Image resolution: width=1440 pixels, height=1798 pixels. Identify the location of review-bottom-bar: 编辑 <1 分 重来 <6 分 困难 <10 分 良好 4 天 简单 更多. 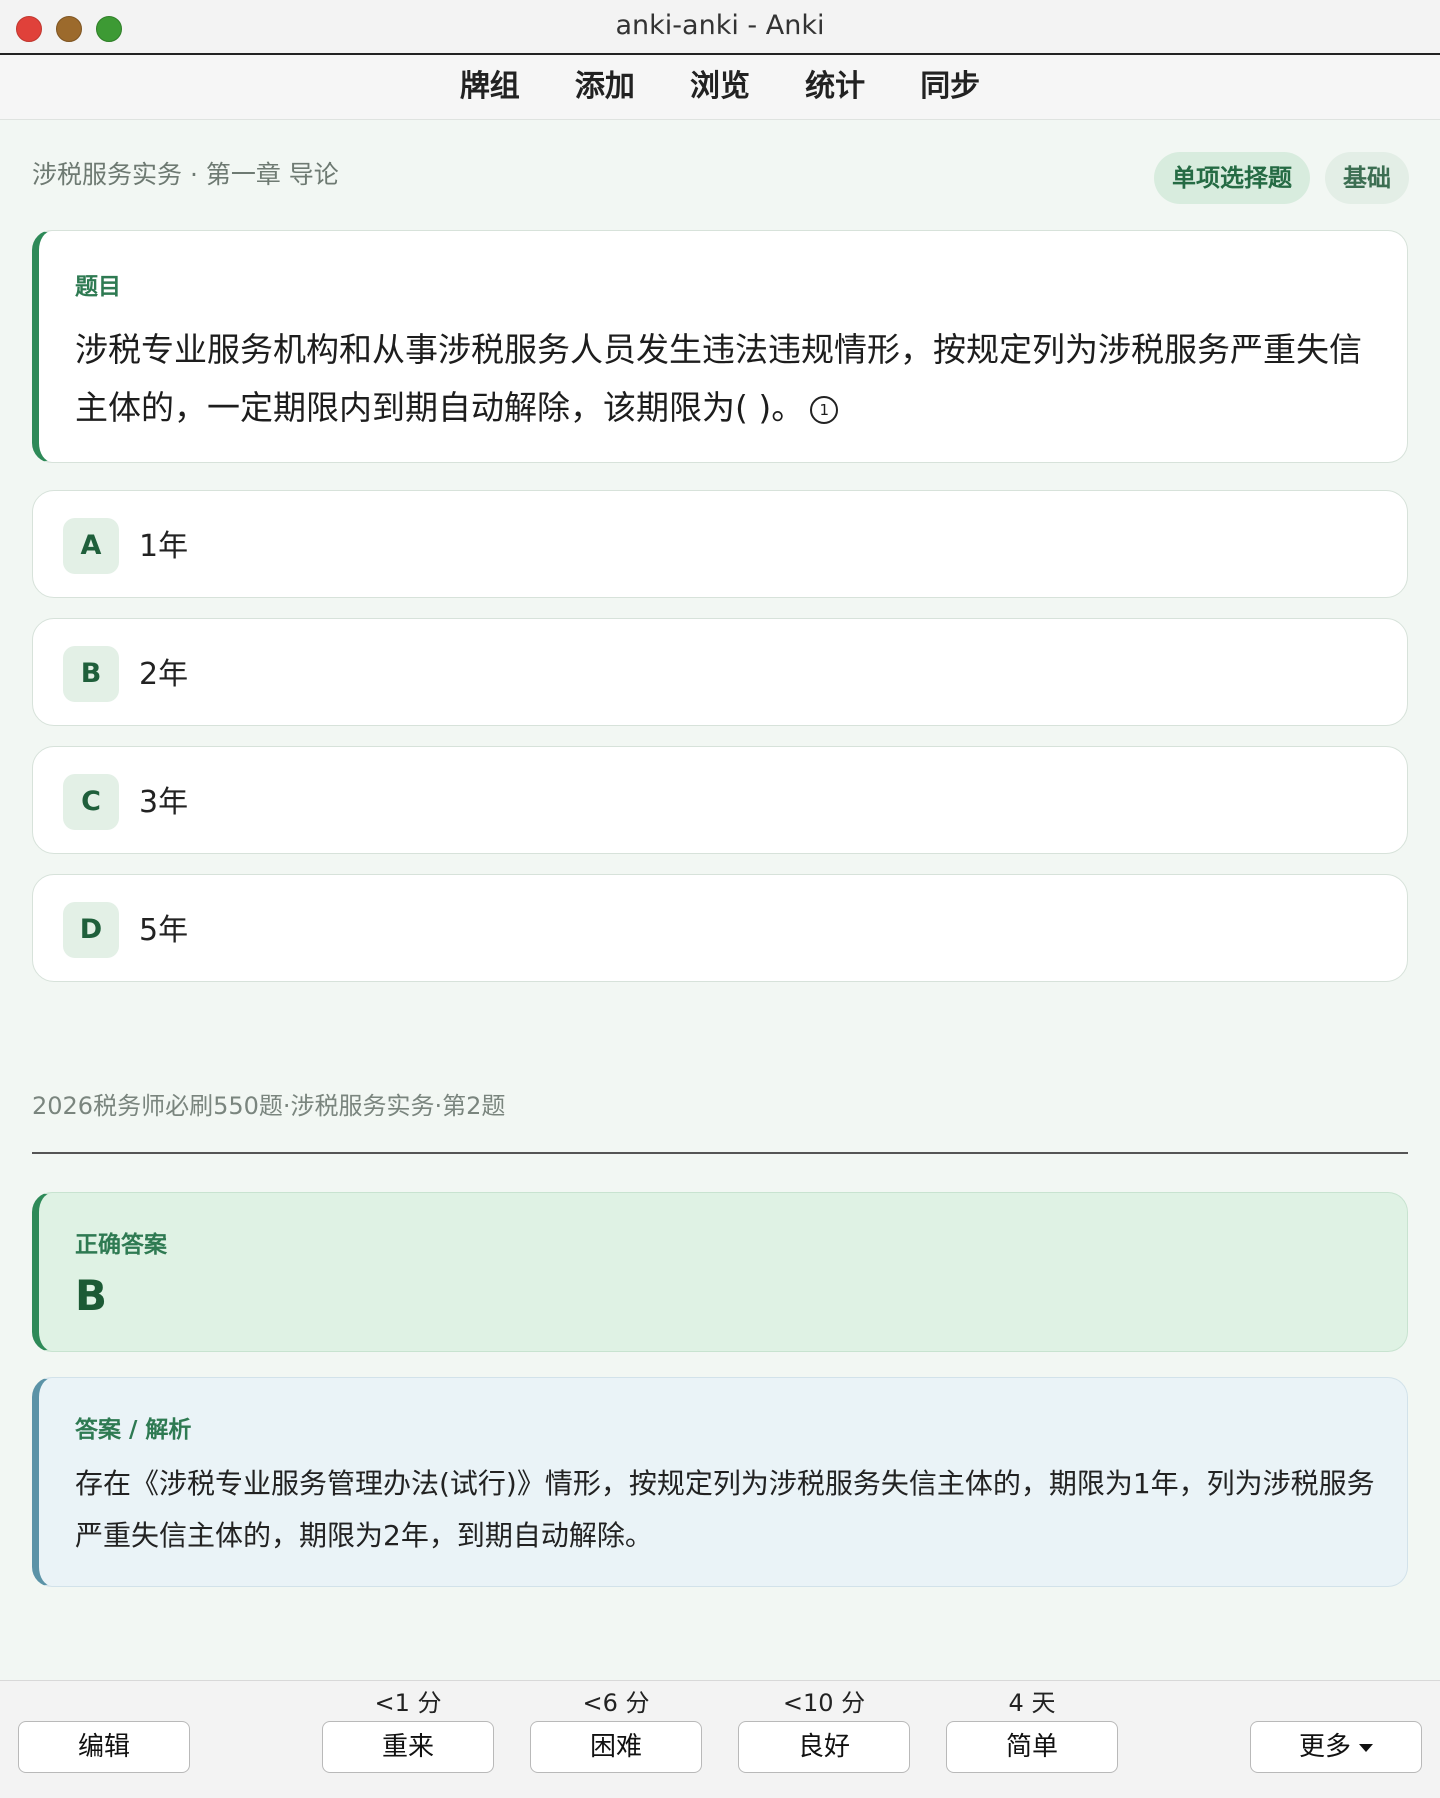
(720, 1739).